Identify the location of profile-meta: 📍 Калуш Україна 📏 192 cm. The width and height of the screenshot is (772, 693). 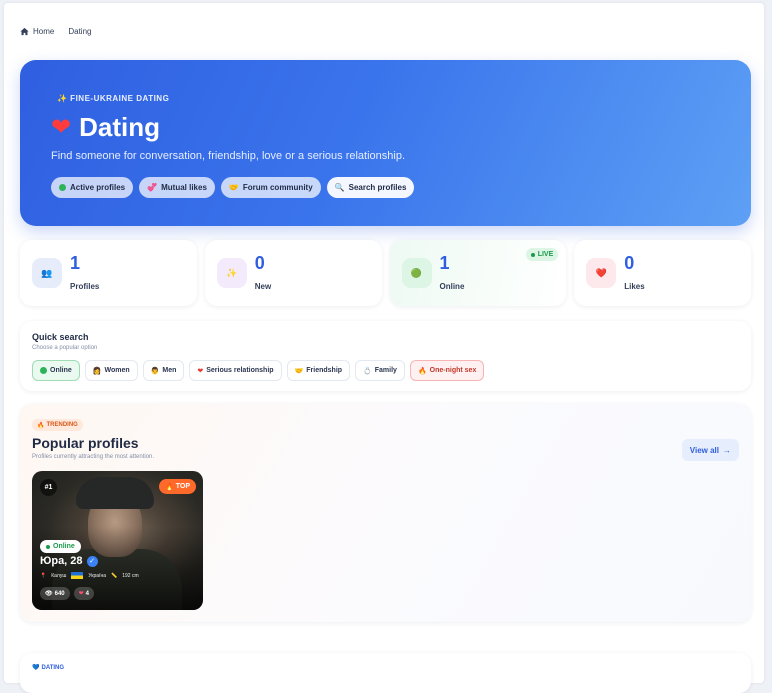
(89, 575).